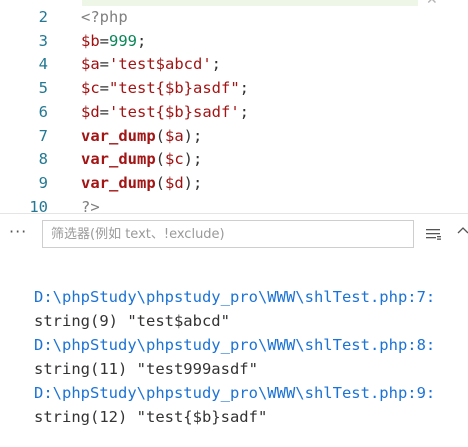 The height and width of the screenshot is (447, 468). What do you see at coordinates (160, 64) in the screenshot?
I see `code-token: 'test$abcd'` at bounding box center [160, 64].